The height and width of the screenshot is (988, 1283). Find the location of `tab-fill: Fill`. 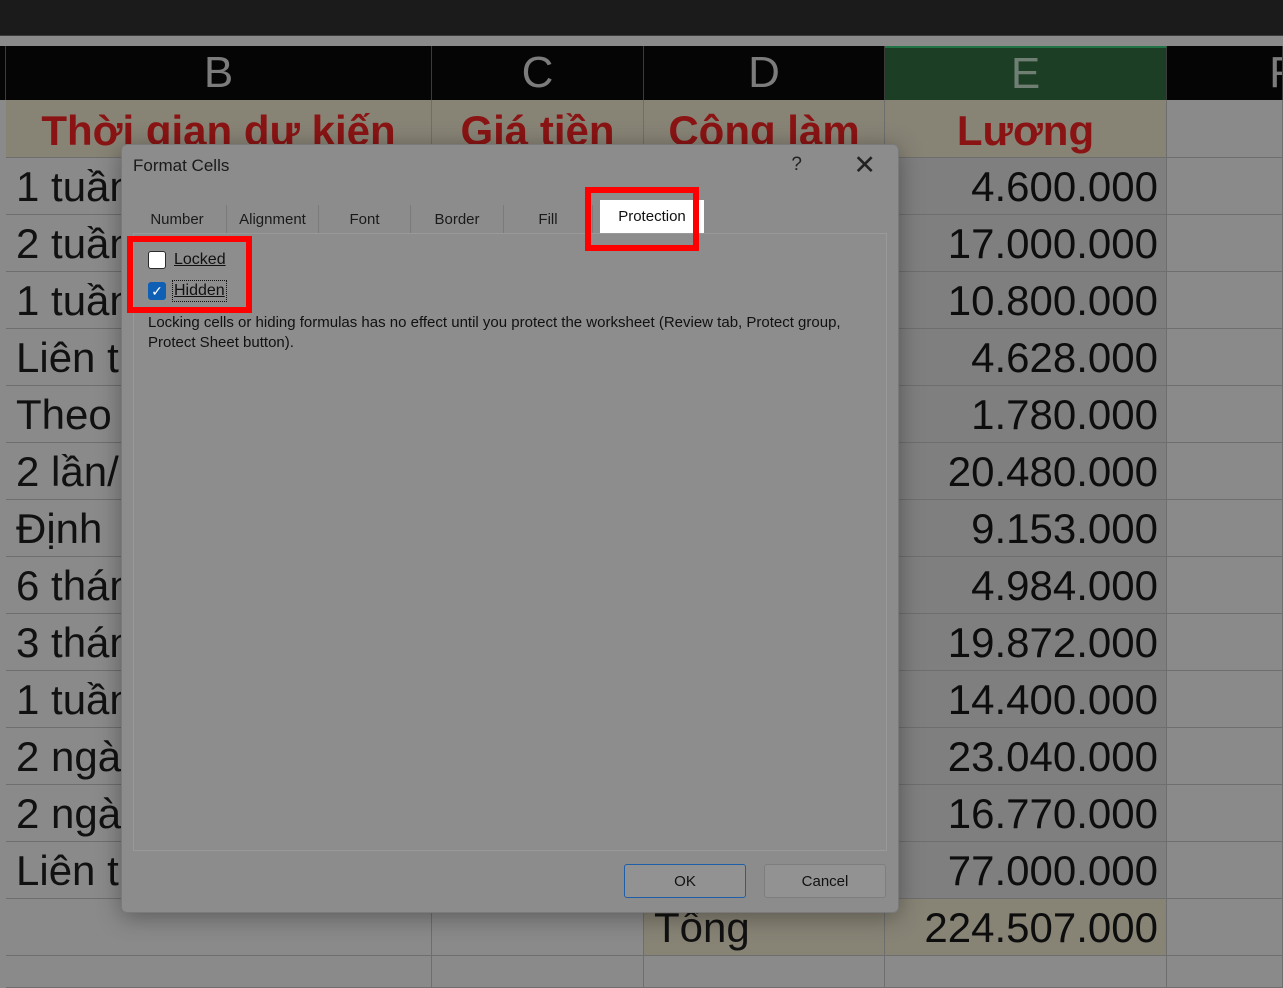

tab-fill: Fill is located at coordinates (548, 219).